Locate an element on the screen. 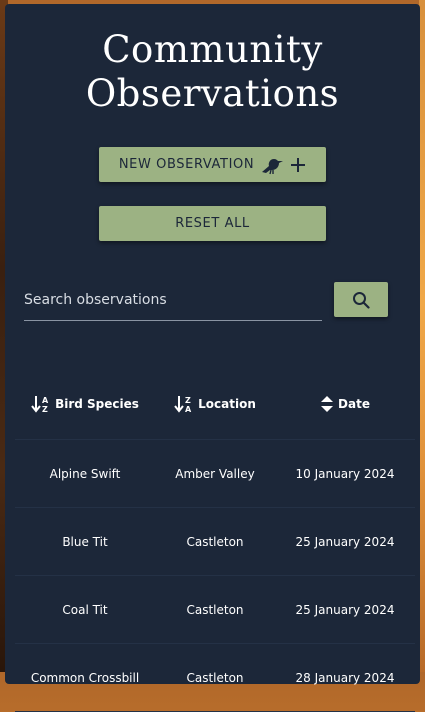 This screenshot has height=712, width=425. column-header-location: Z A Location is located at coordinates (215, 404).